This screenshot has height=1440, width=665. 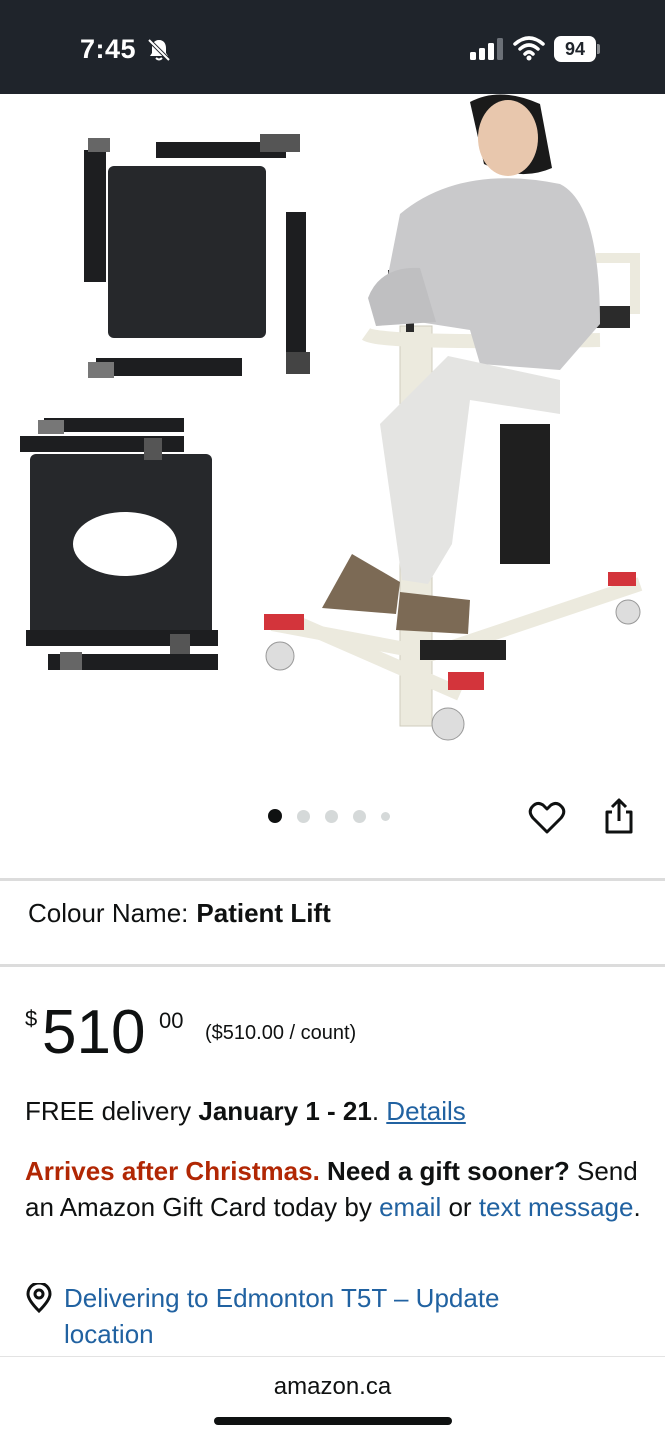 I want to click on url-domain: amazon.ca, so click(x=332, y=1387).